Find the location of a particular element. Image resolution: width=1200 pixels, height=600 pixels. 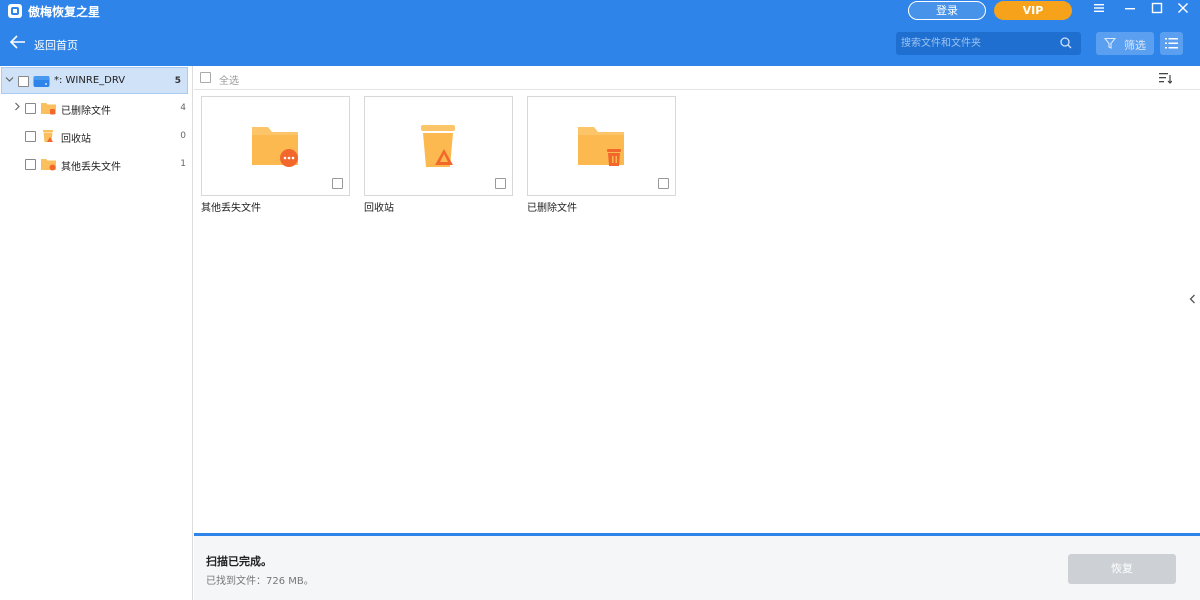

panel-collapse-icon is located at coordinates (1192, 300).